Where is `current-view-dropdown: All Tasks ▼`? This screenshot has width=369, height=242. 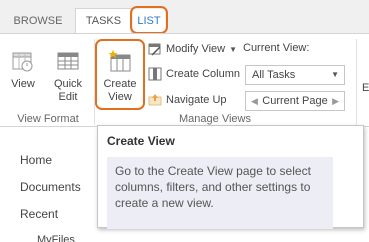 current-view-dropdown: All Tasks ▼ is located at coordinates (295, 75).